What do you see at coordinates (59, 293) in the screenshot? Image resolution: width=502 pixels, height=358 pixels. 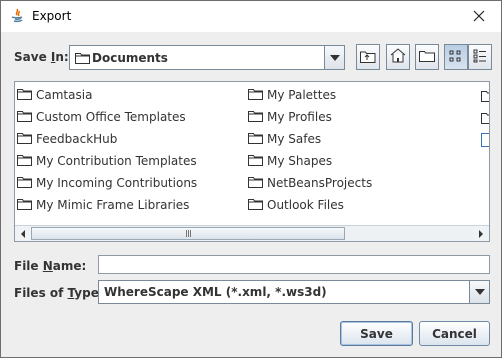 I see `files-of-type-label: Files of Type:` at bounding box center [59, 293].